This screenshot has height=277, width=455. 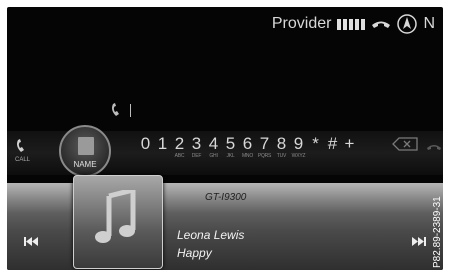 What do you see at coordinates (407, 24) in the screenshot?
I see `navigation-icon` at bounding box center [407, 24].